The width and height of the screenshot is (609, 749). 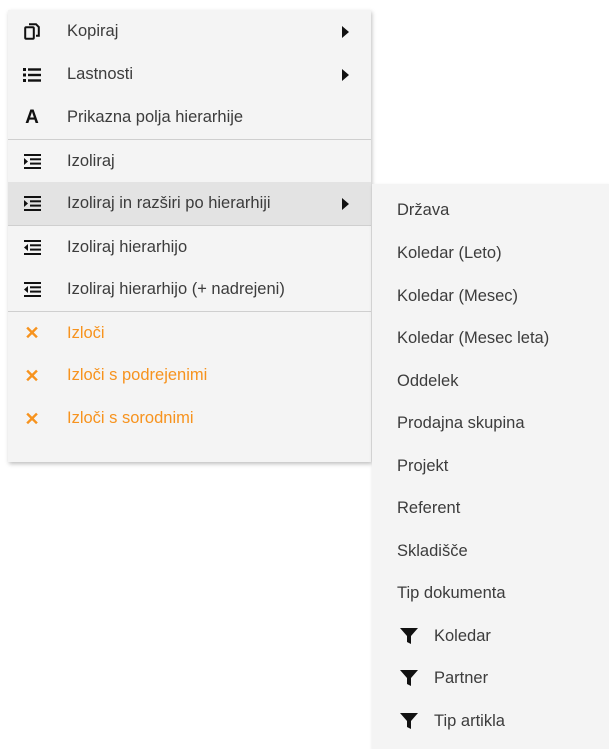 I want to click on menu-item-label: Izloči s sorodnimi, so click(x=130, y=418).